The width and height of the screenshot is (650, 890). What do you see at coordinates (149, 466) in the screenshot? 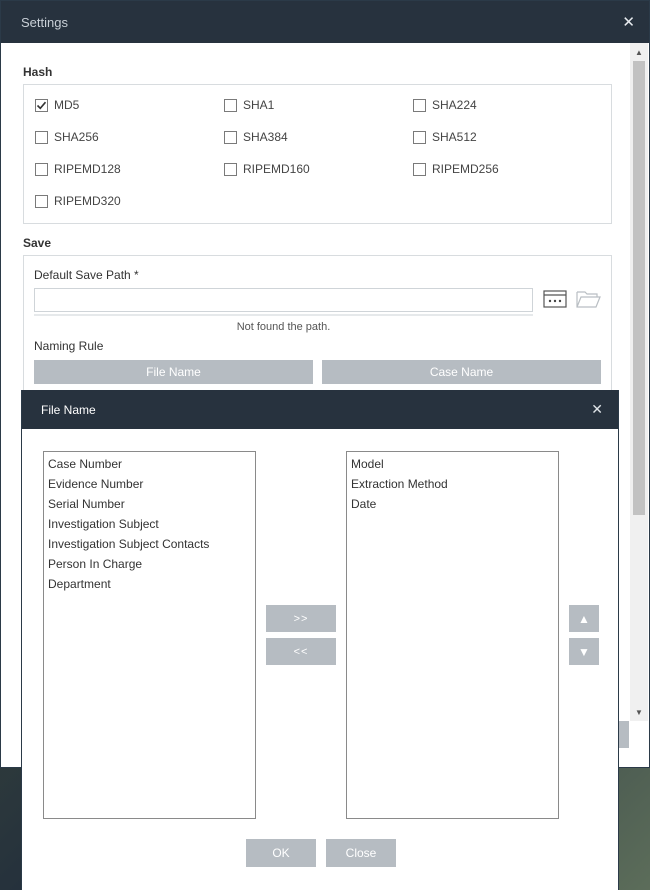
I see `list-item: Case Number` at bounding box center [149, 466].